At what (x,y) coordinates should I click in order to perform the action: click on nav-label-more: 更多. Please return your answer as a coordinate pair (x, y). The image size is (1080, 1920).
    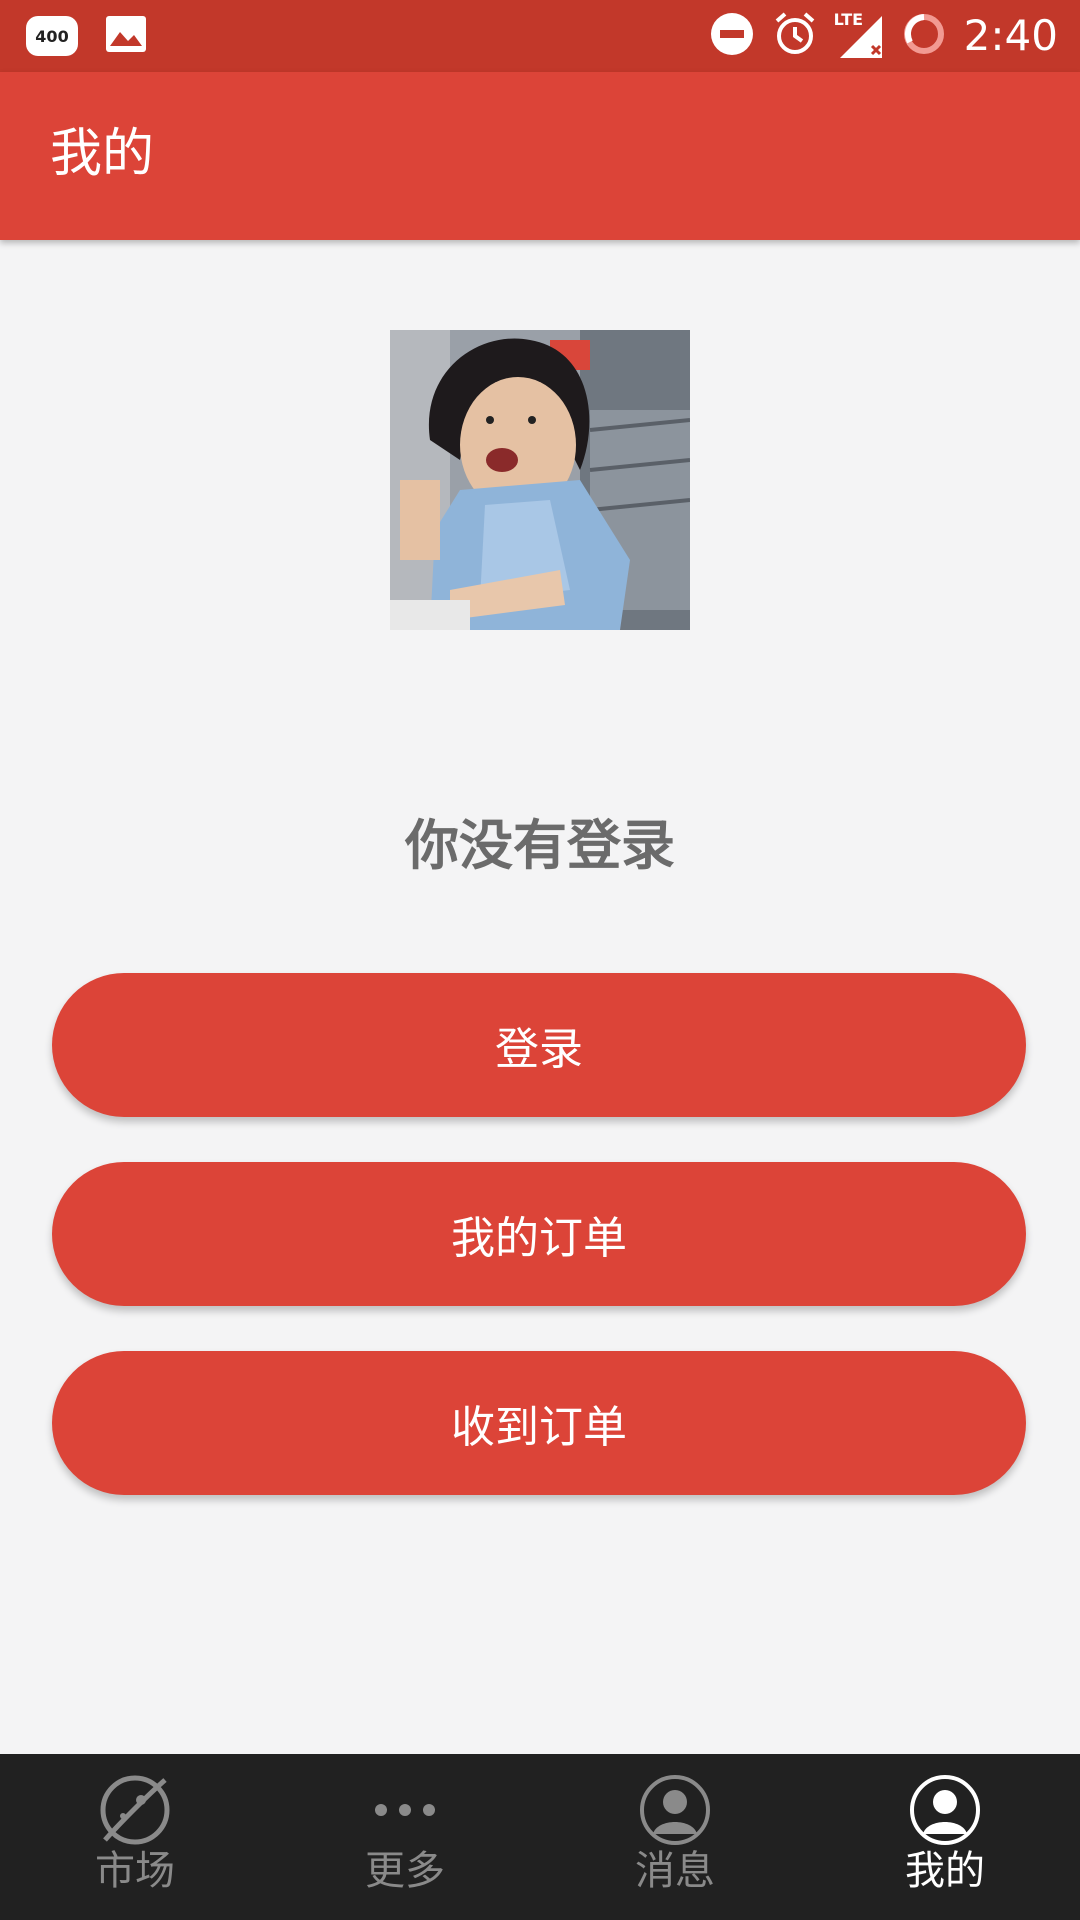
    Looking at the image, I should click on (405, 1871).